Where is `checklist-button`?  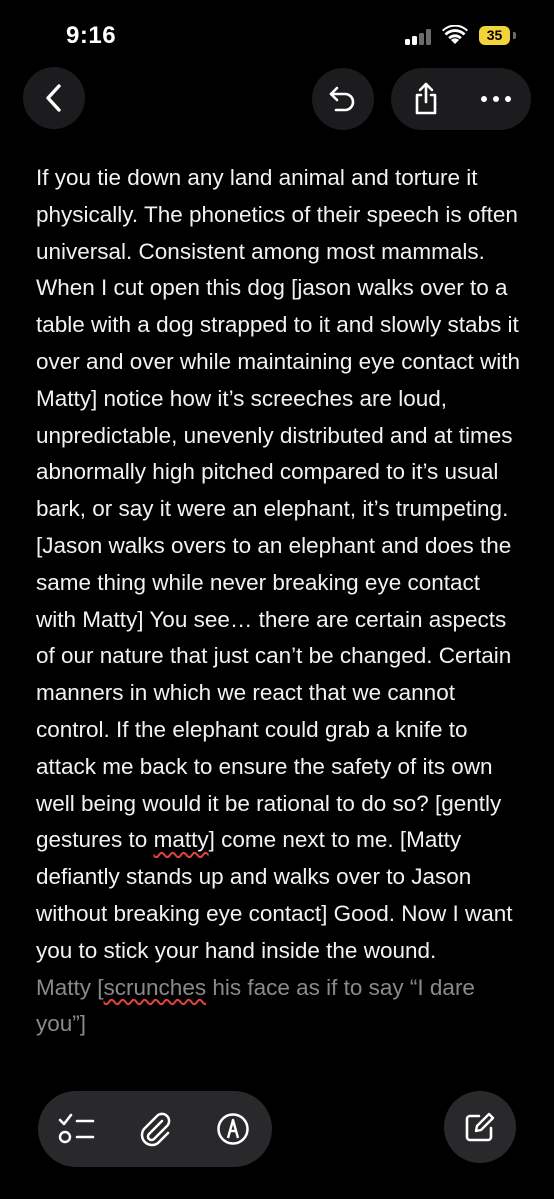 checklist-button is located at coordinates (77, 1129).